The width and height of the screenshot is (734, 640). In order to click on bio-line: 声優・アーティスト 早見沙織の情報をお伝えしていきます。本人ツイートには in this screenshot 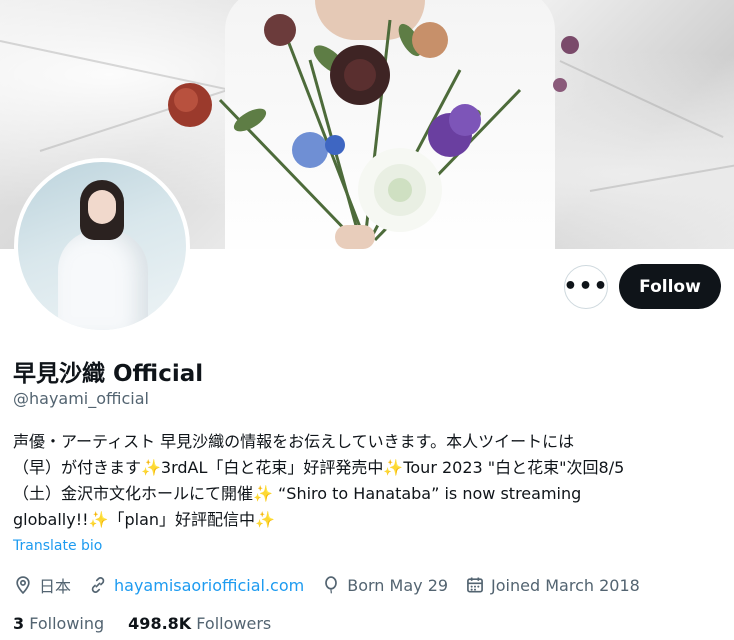, I will do `click(294, 441)`.